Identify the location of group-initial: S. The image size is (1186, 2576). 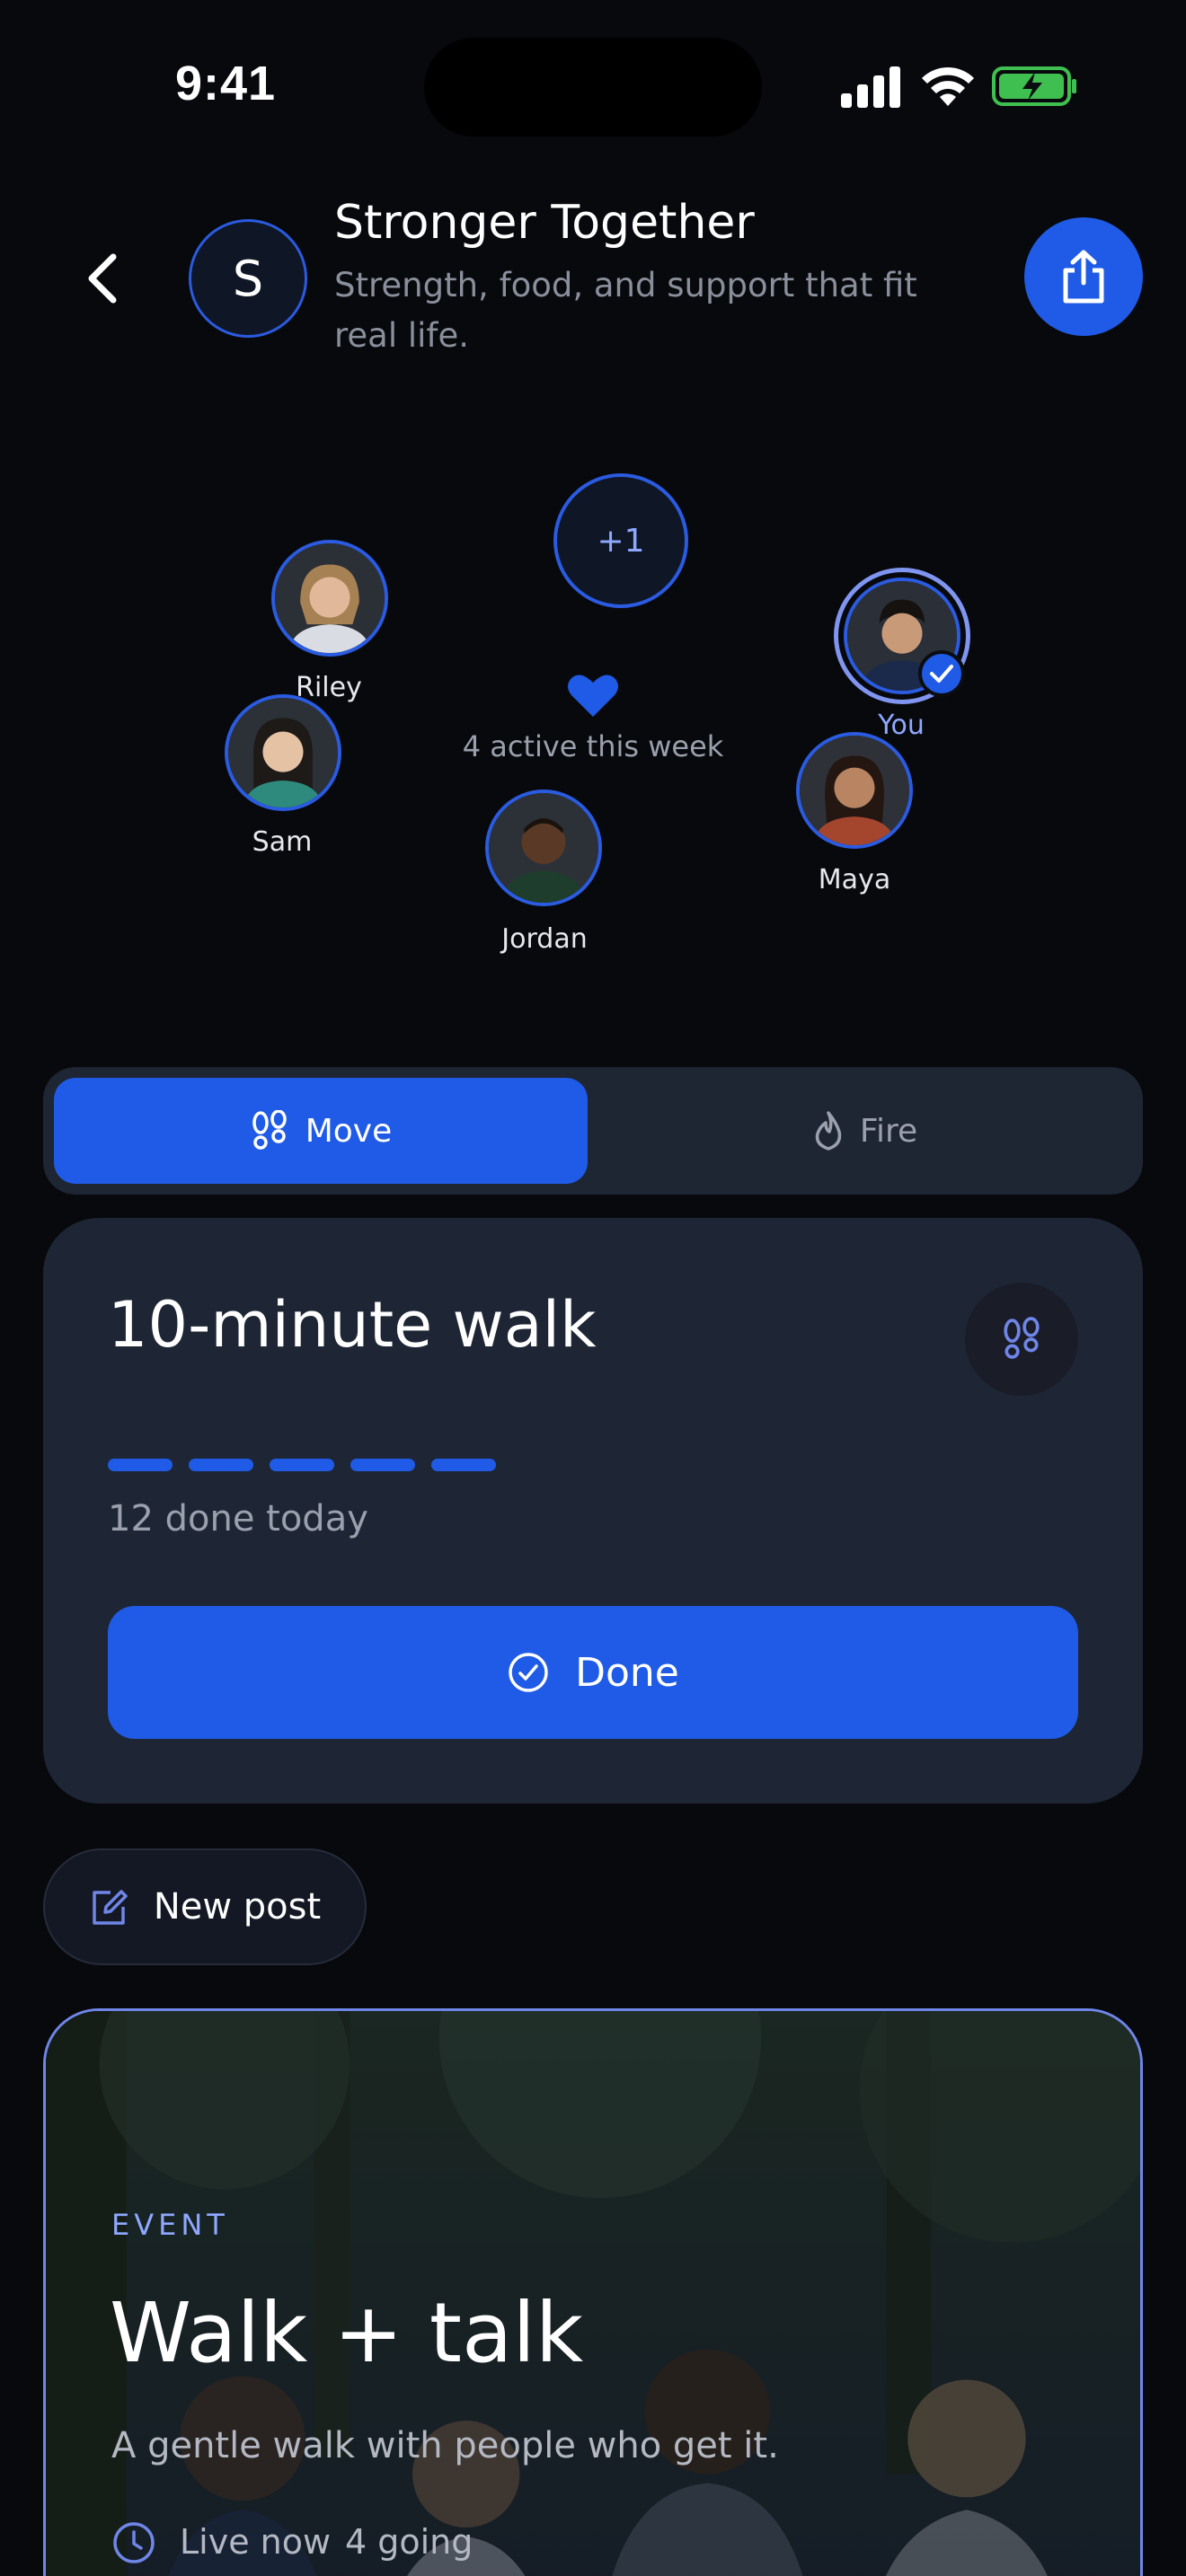
(248, 278).